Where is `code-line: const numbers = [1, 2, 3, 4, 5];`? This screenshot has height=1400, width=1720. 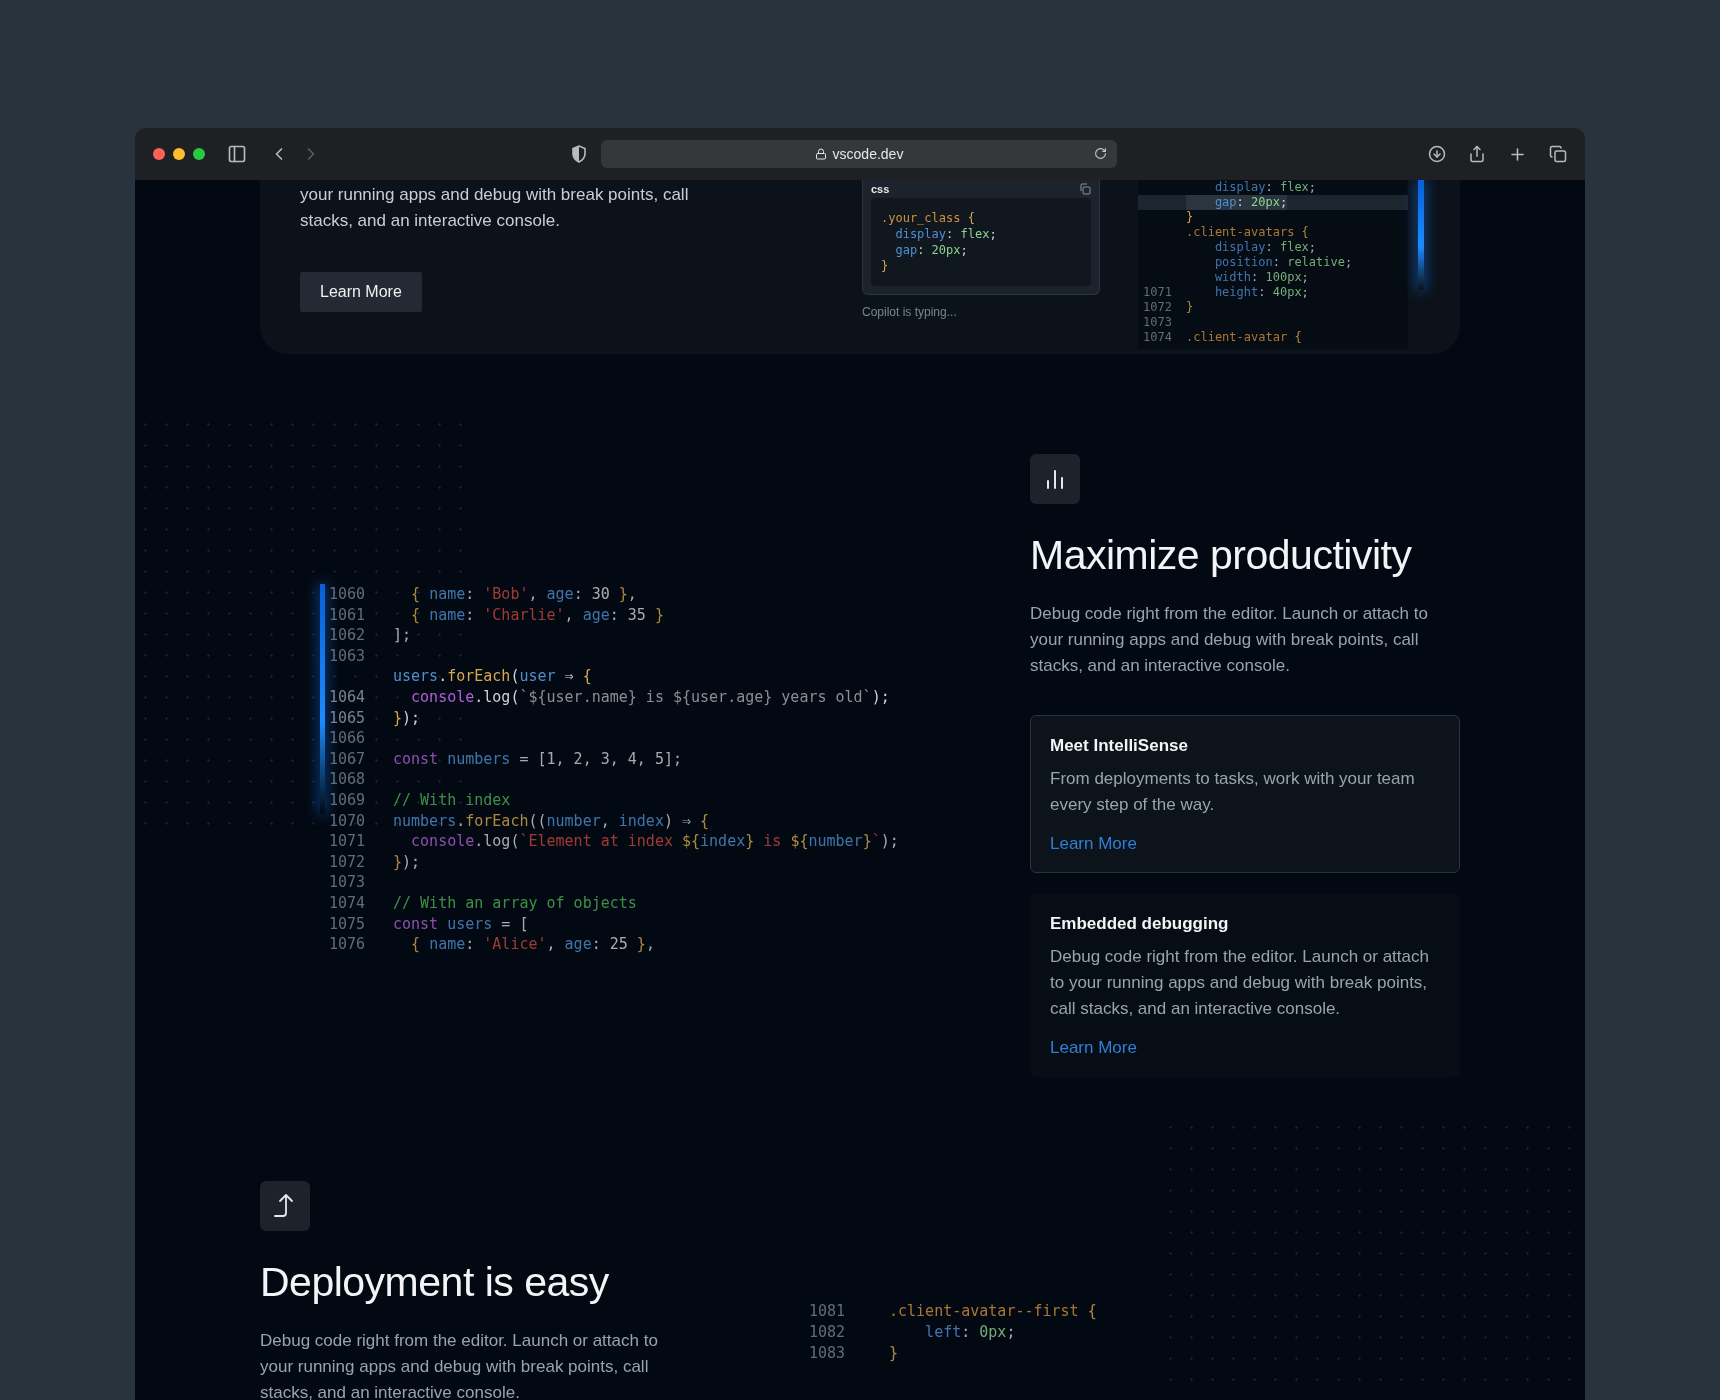 code-line: const numbers = [1, 2, 3, 4, 5]; is located at coordinates (537, 759).